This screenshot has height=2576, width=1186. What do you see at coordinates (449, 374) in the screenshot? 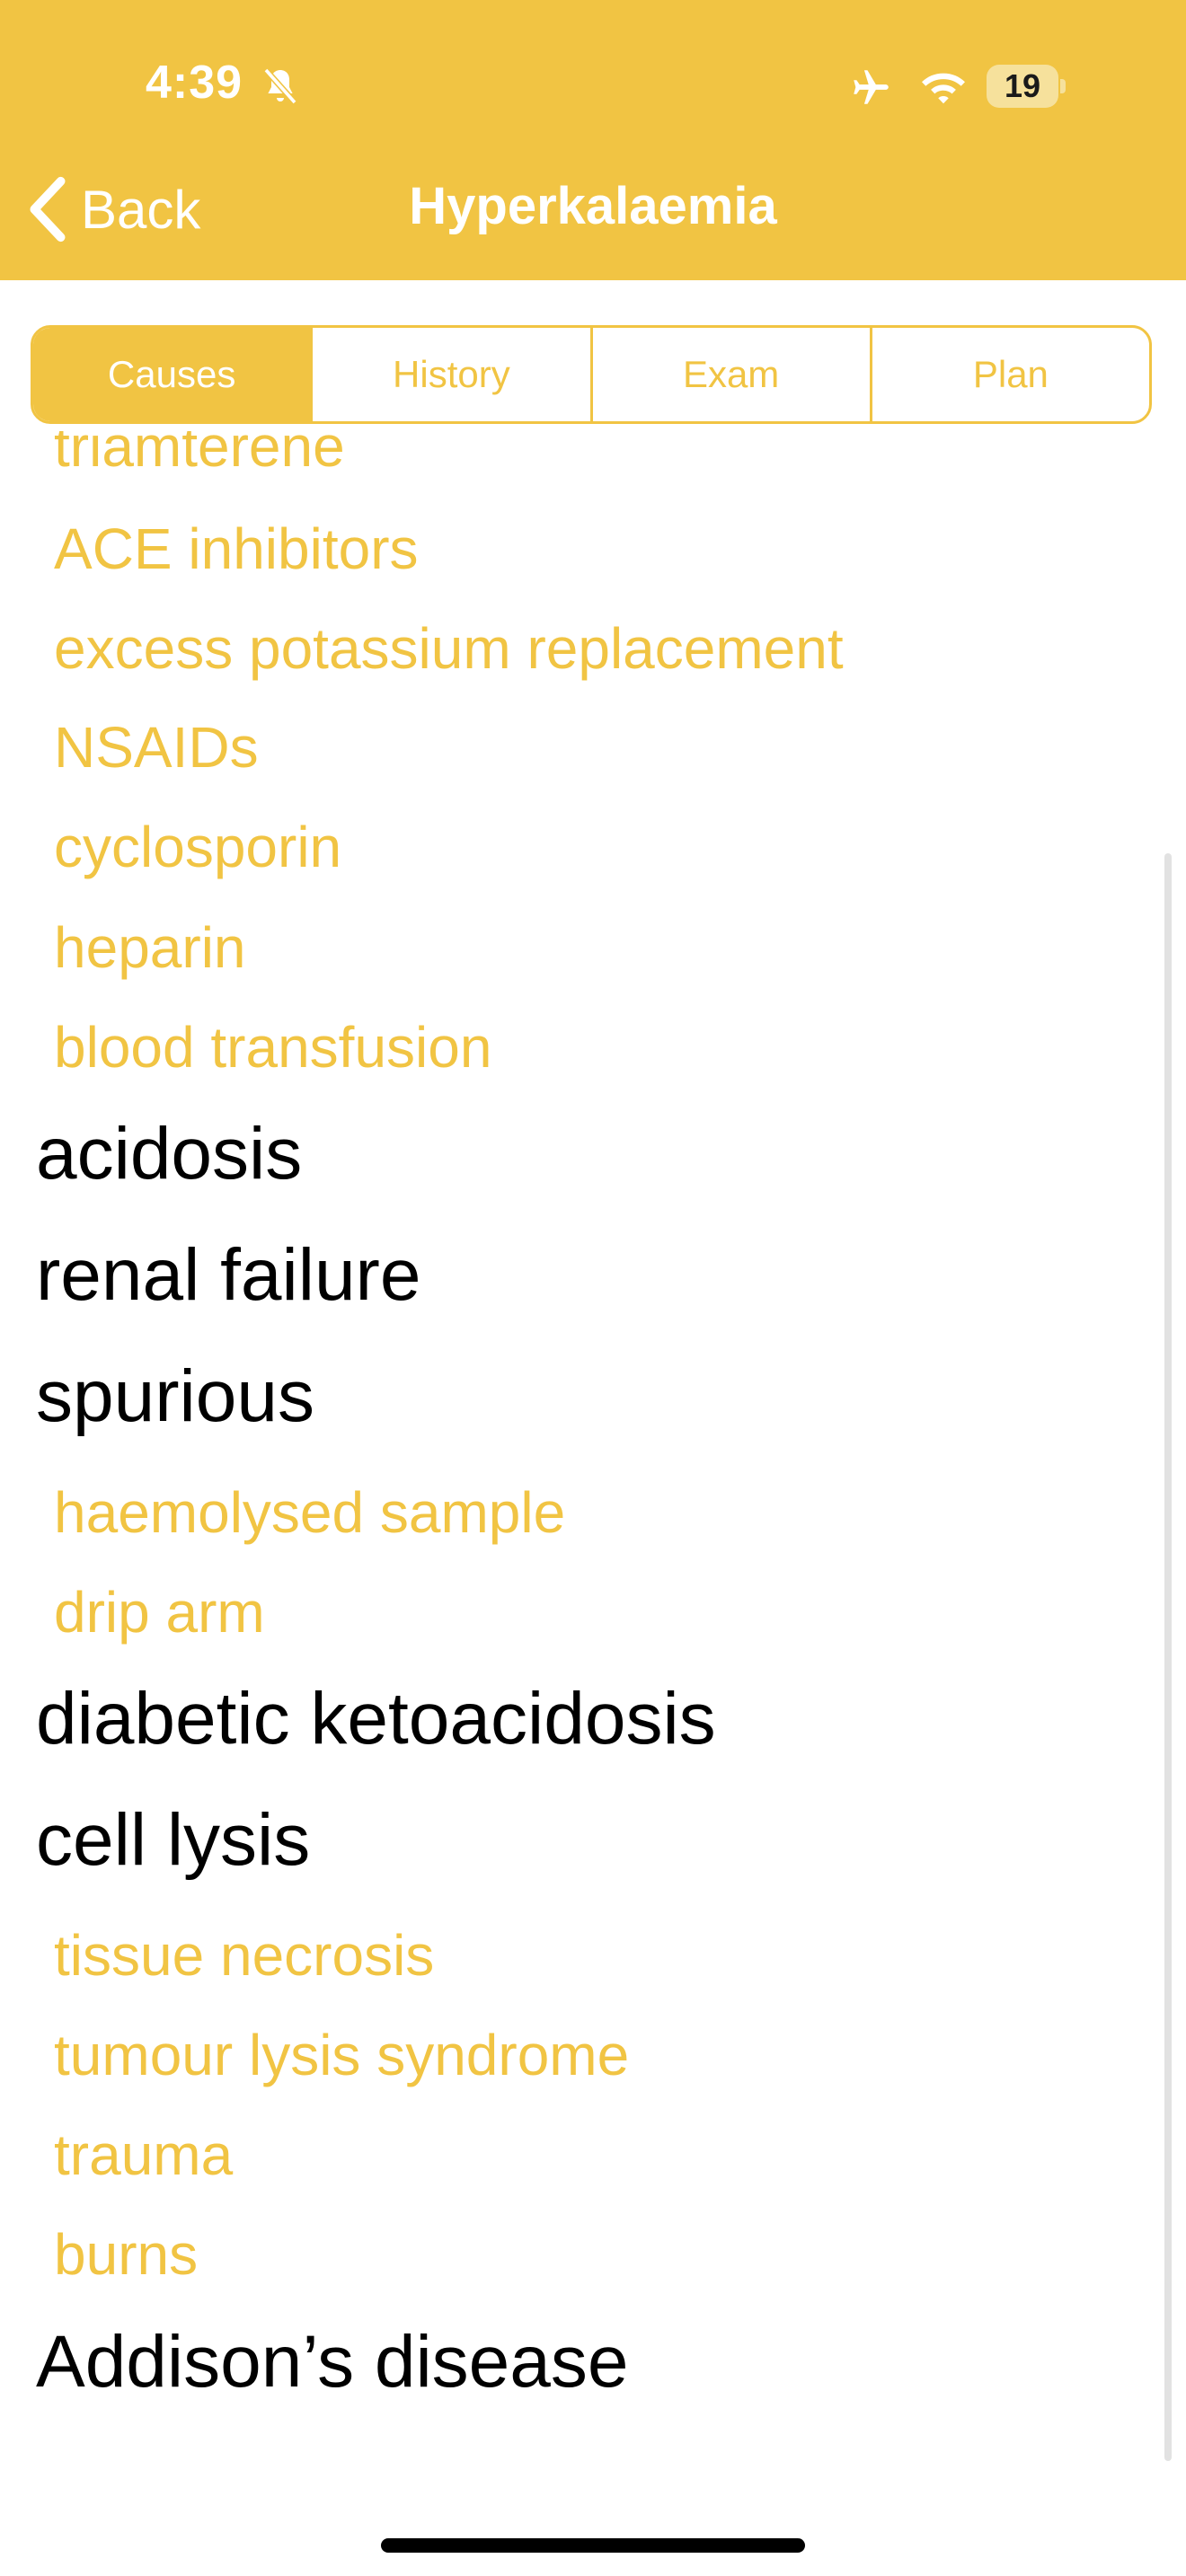
I see `tab-history: History` at bounding box center [449, 374].